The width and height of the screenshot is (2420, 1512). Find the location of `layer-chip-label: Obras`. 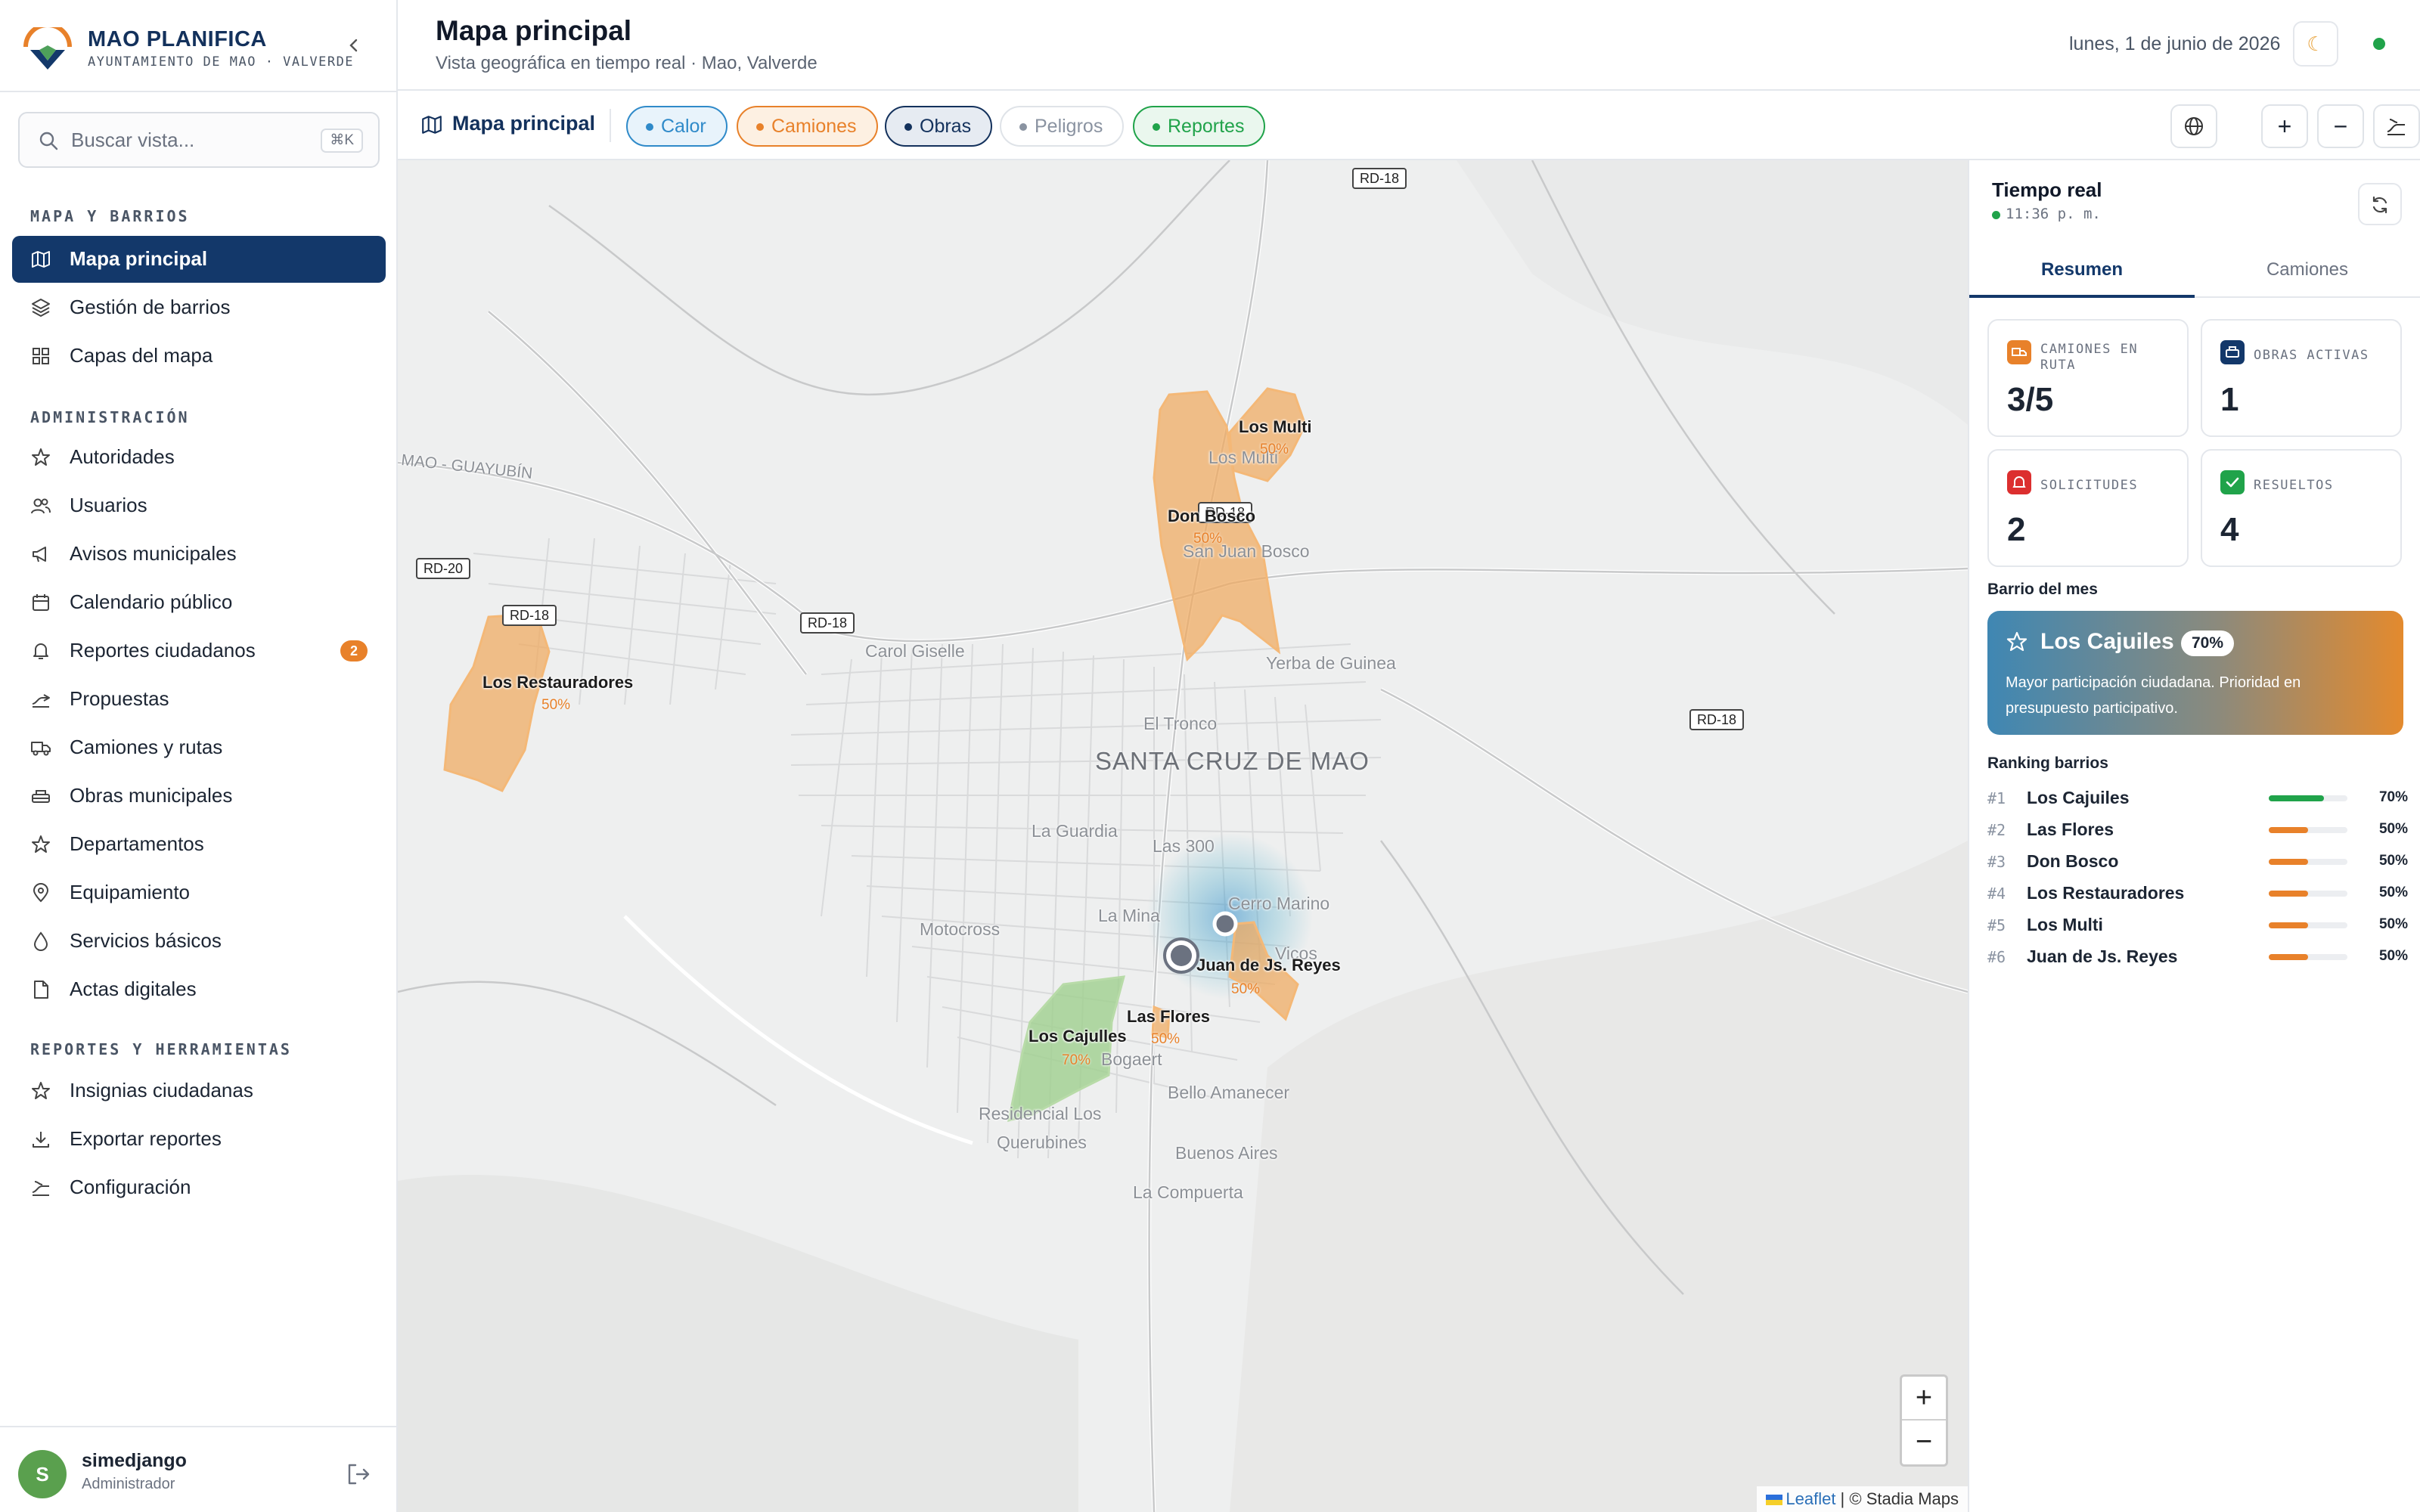

layer-chip-label: Obras is located at coordinates (946, 126).